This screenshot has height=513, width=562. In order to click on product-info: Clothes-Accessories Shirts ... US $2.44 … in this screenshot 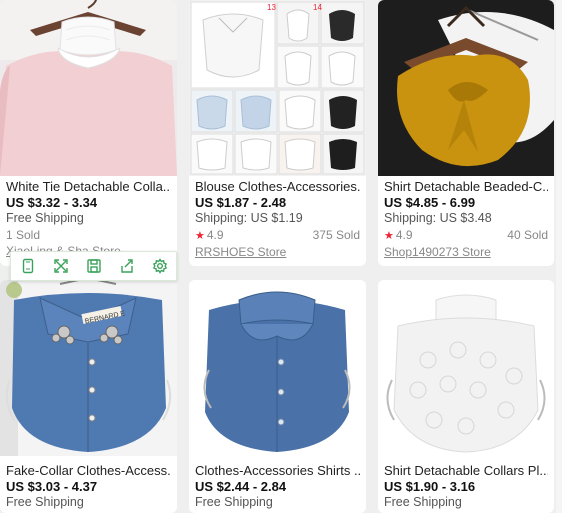, I will do `click(277, 486)`.